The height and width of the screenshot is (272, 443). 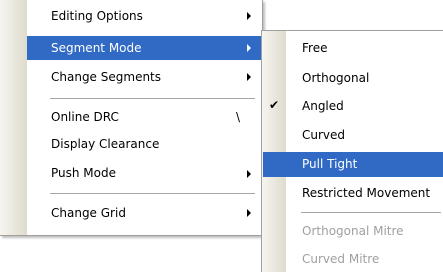 I want to click on submenu-item-pull-tight: Pull Tight, so click(x=353, y=164).